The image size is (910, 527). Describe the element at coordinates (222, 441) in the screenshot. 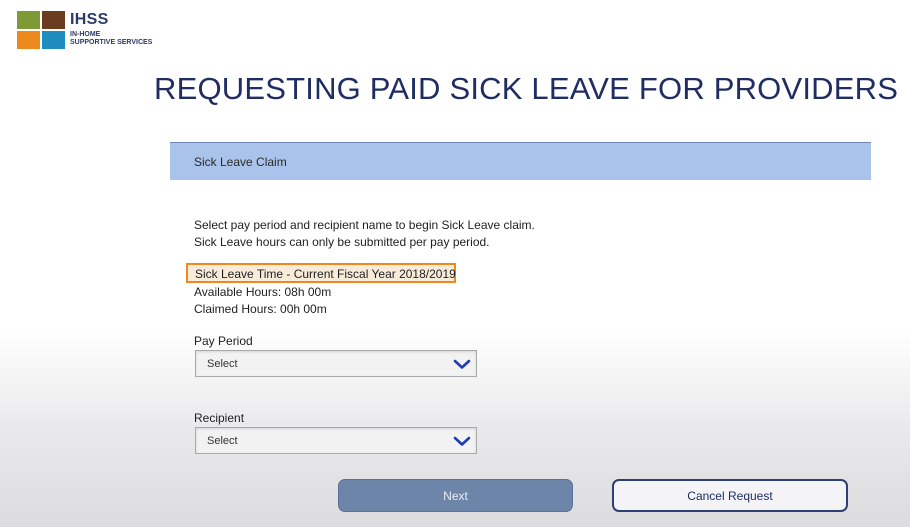

I see `recipient-selected-value: Select` at that location.